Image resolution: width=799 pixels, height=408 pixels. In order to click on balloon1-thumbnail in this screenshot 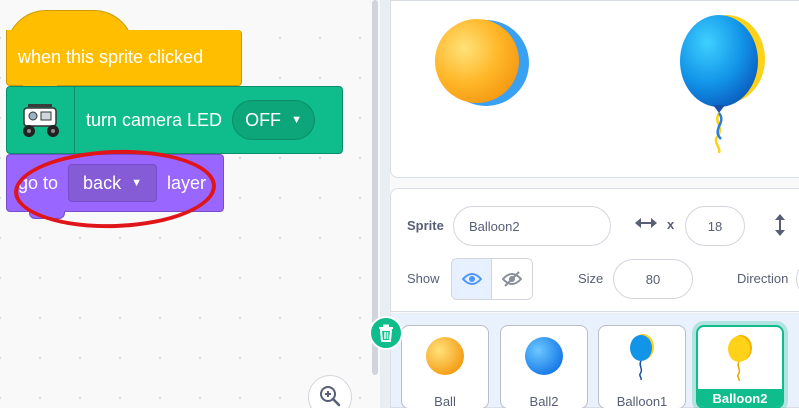, I will do `click(642, 356)`.